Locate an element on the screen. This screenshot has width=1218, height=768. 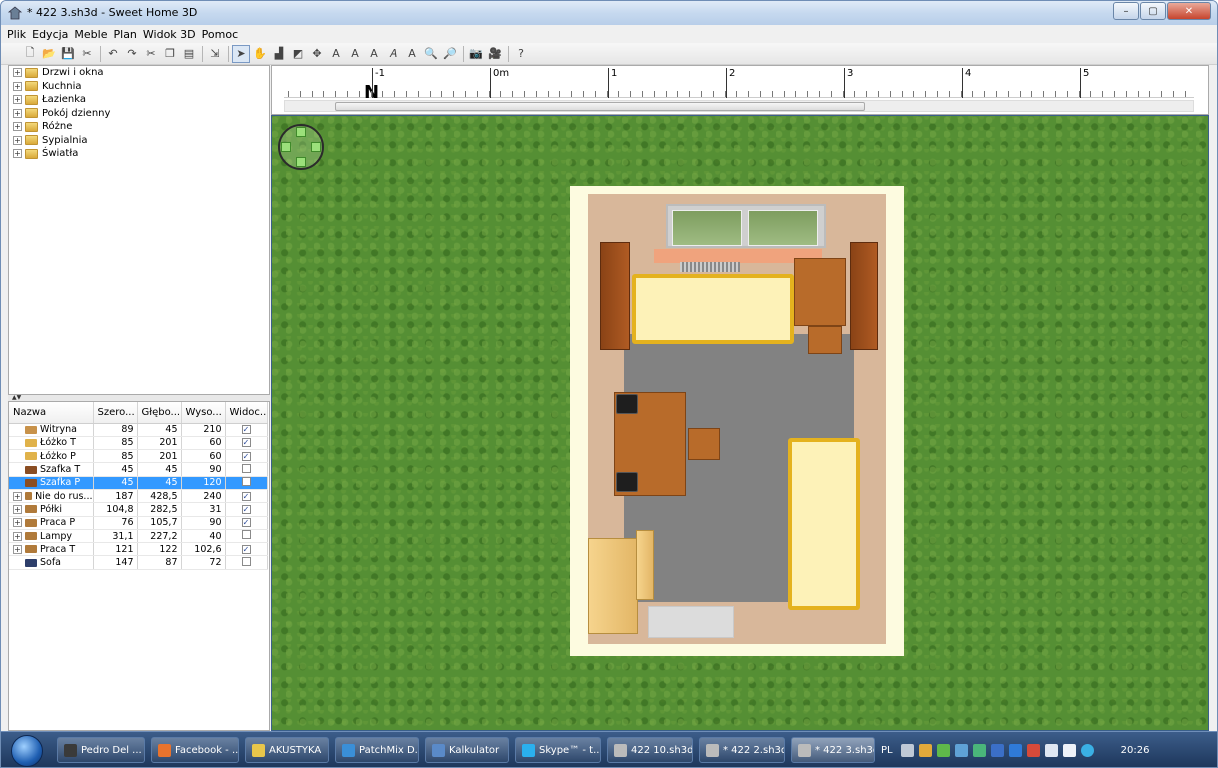
table-row: + Praca P 76 105,7 90 ✓ is located at coordinates (138, 523).